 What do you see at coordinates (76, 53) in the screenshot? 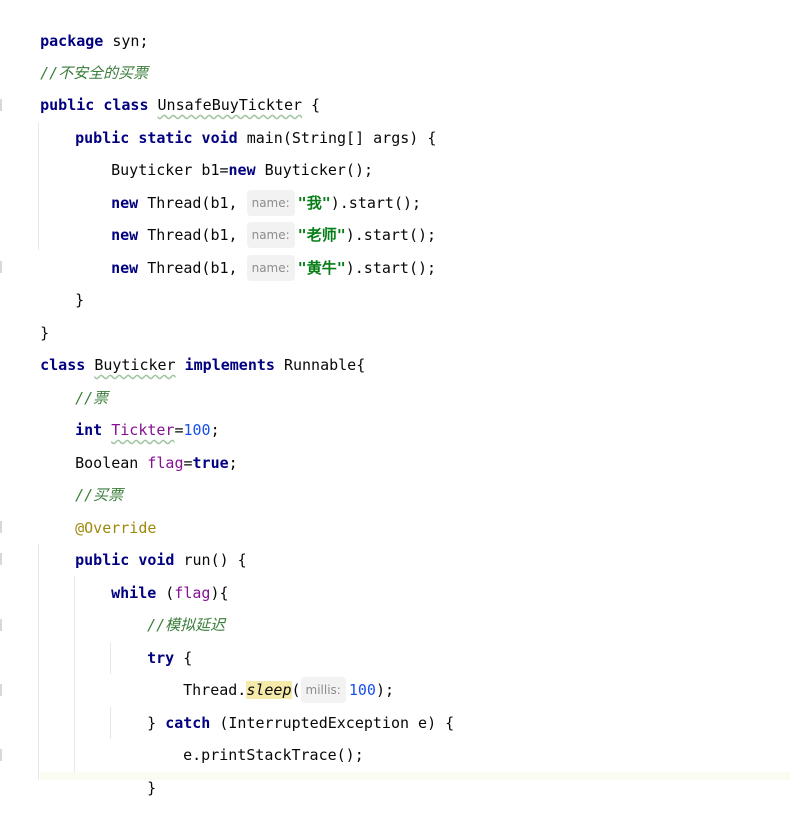
I see `code-line: //不安全的买票` at bounding box center [76, 53].